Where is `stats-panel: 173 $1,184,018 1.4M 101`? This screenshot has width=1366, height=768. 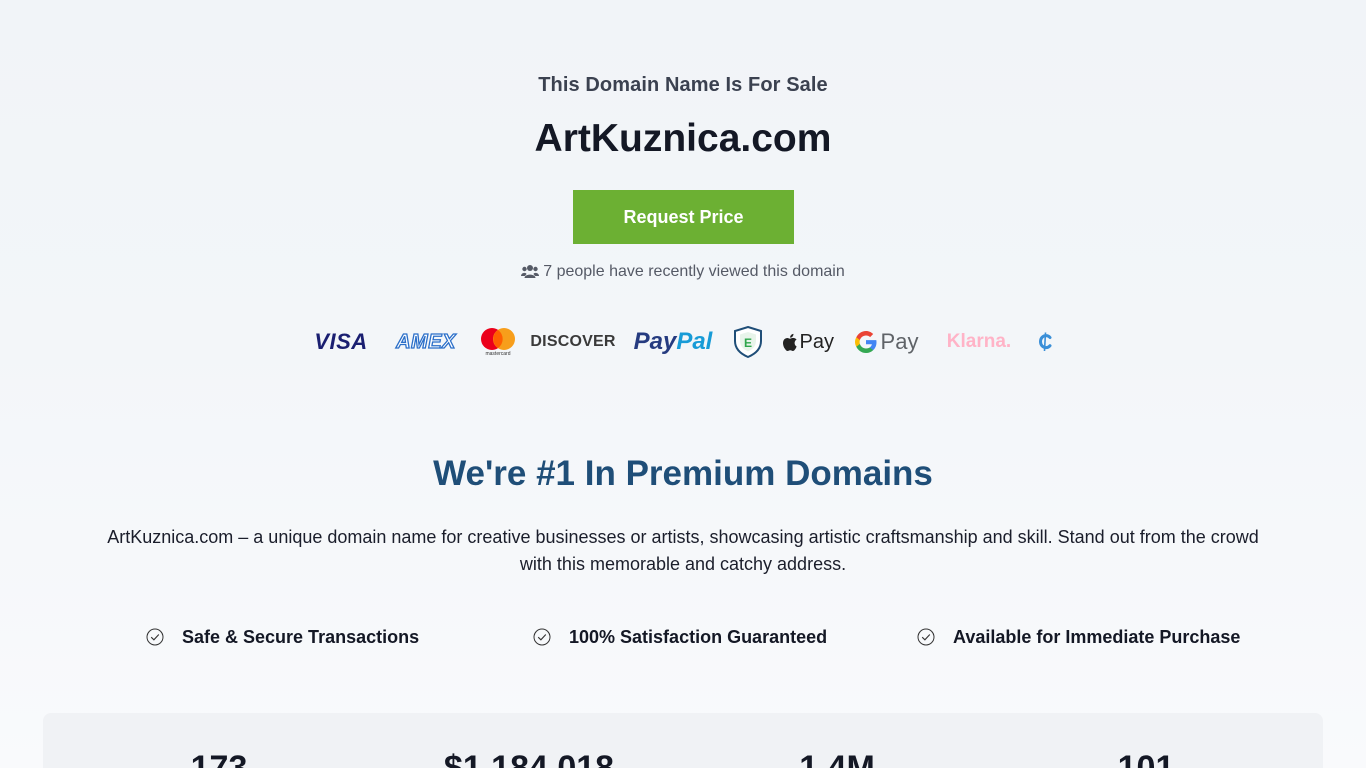
stats-panel: 173 $1,184,018 1.4M 101 is located at coordinates (683, 740).